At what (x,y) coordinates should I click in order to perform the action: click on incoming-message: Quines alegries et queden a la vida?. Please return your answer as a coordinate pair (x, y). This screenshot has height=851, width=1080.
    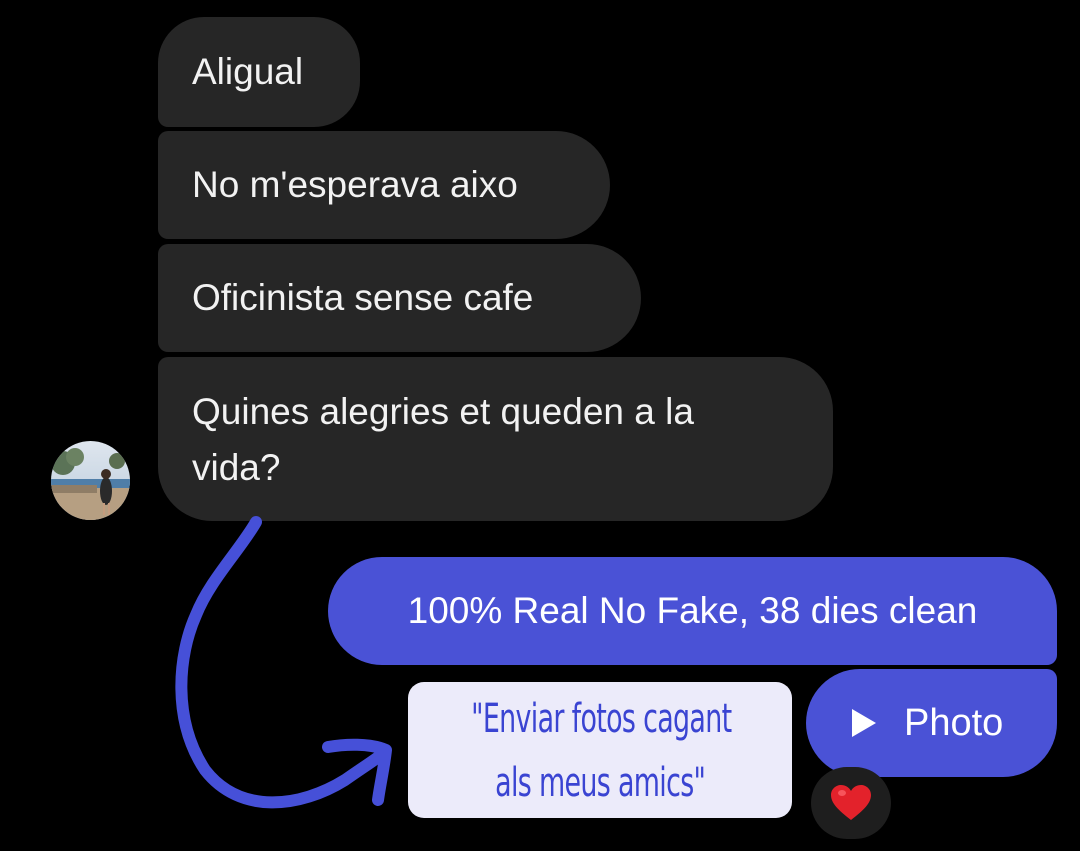
    Looking at the image, I should click on (495, 439).